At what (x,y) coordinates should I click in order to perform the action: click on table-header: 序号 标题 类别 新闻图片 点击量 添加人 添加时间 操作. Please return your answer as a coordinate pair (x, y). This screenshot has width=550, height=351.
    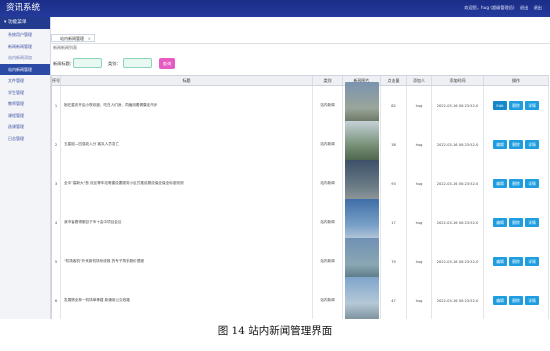
    Looking at the image, I should click on (300, 81).